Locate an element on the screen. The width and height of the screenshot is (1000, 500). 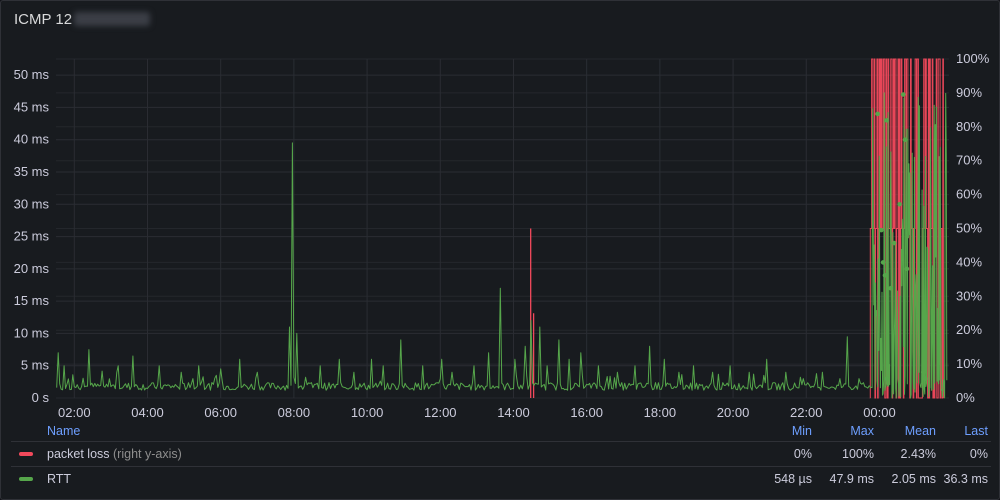
legend-header: Name Min Max Mean Last is located at coordinates (501, 431).